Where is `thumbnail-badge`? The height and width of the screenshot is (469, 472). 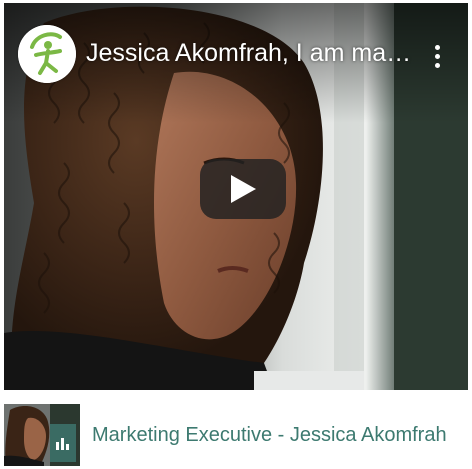 thumbnail-badge is located at coordinates (63, 443).